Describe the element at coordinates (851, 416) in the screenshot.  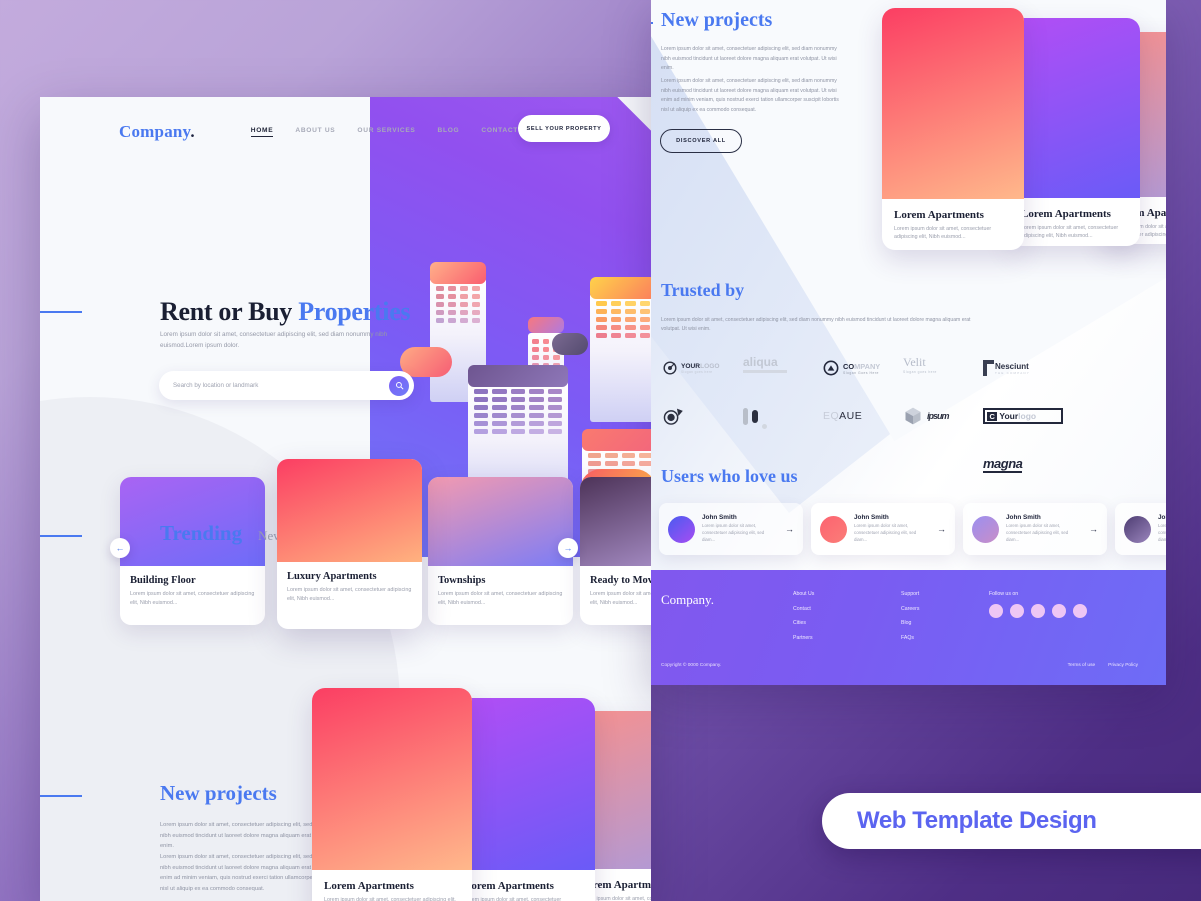
I see `logo-text-strong: AUE` at that location.